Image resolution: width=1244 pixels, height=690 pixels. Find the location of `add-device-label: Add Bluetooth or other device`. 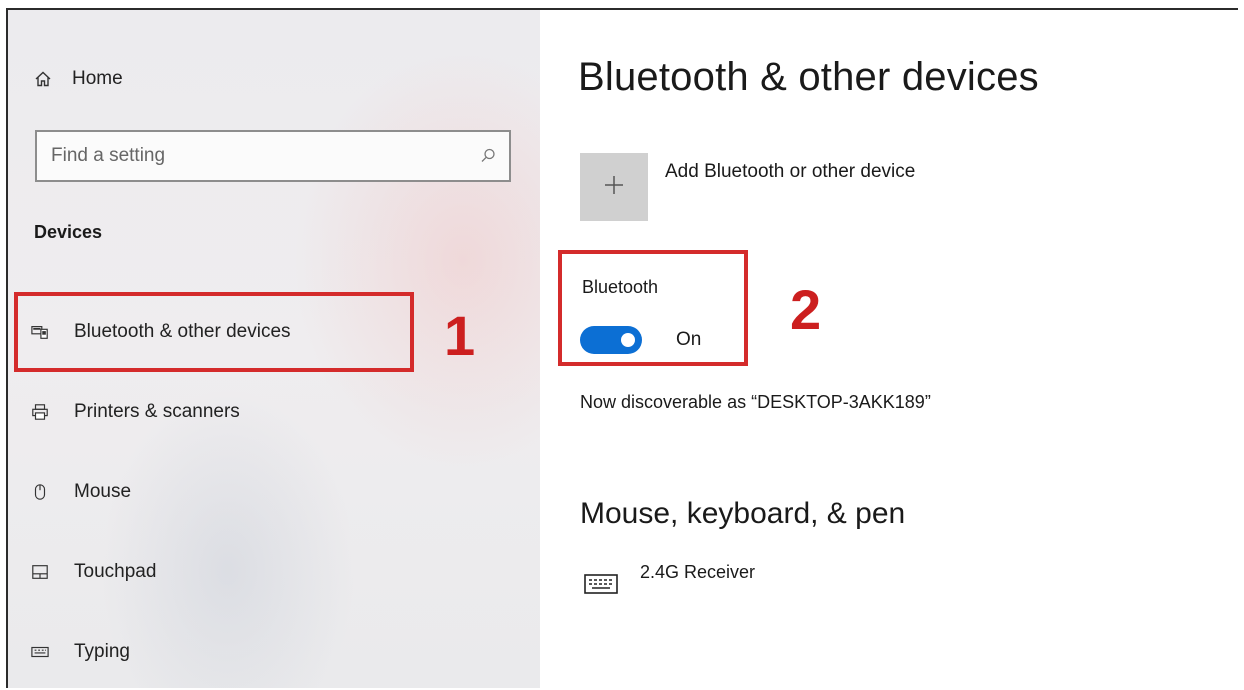

add-device-label: Add Bluetooth or other device is located at coordinates (790, 172).